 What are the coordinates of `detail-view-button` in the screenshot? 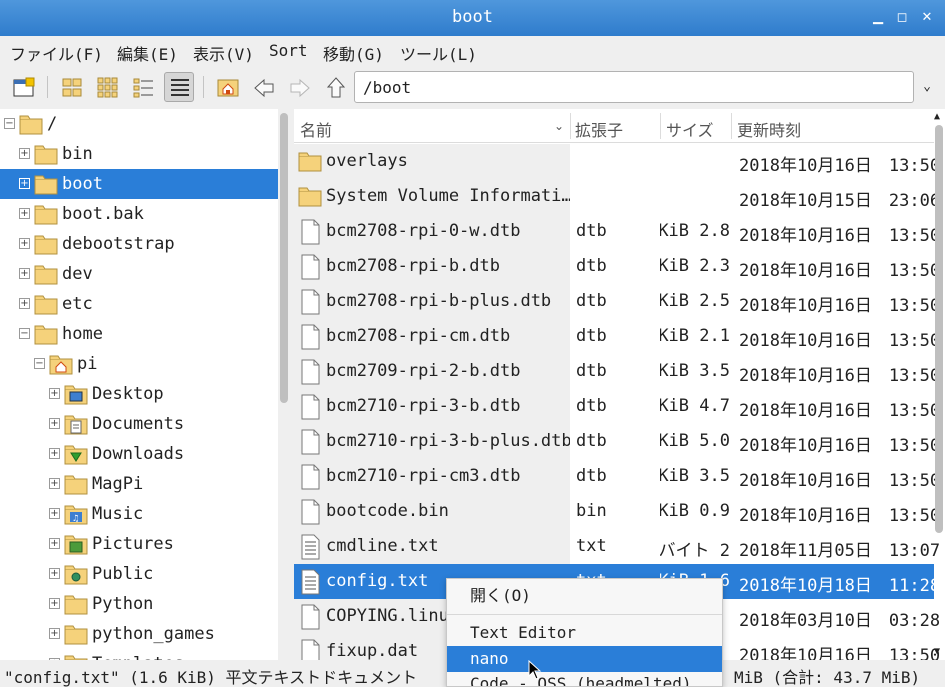 It's located at (179, 87).